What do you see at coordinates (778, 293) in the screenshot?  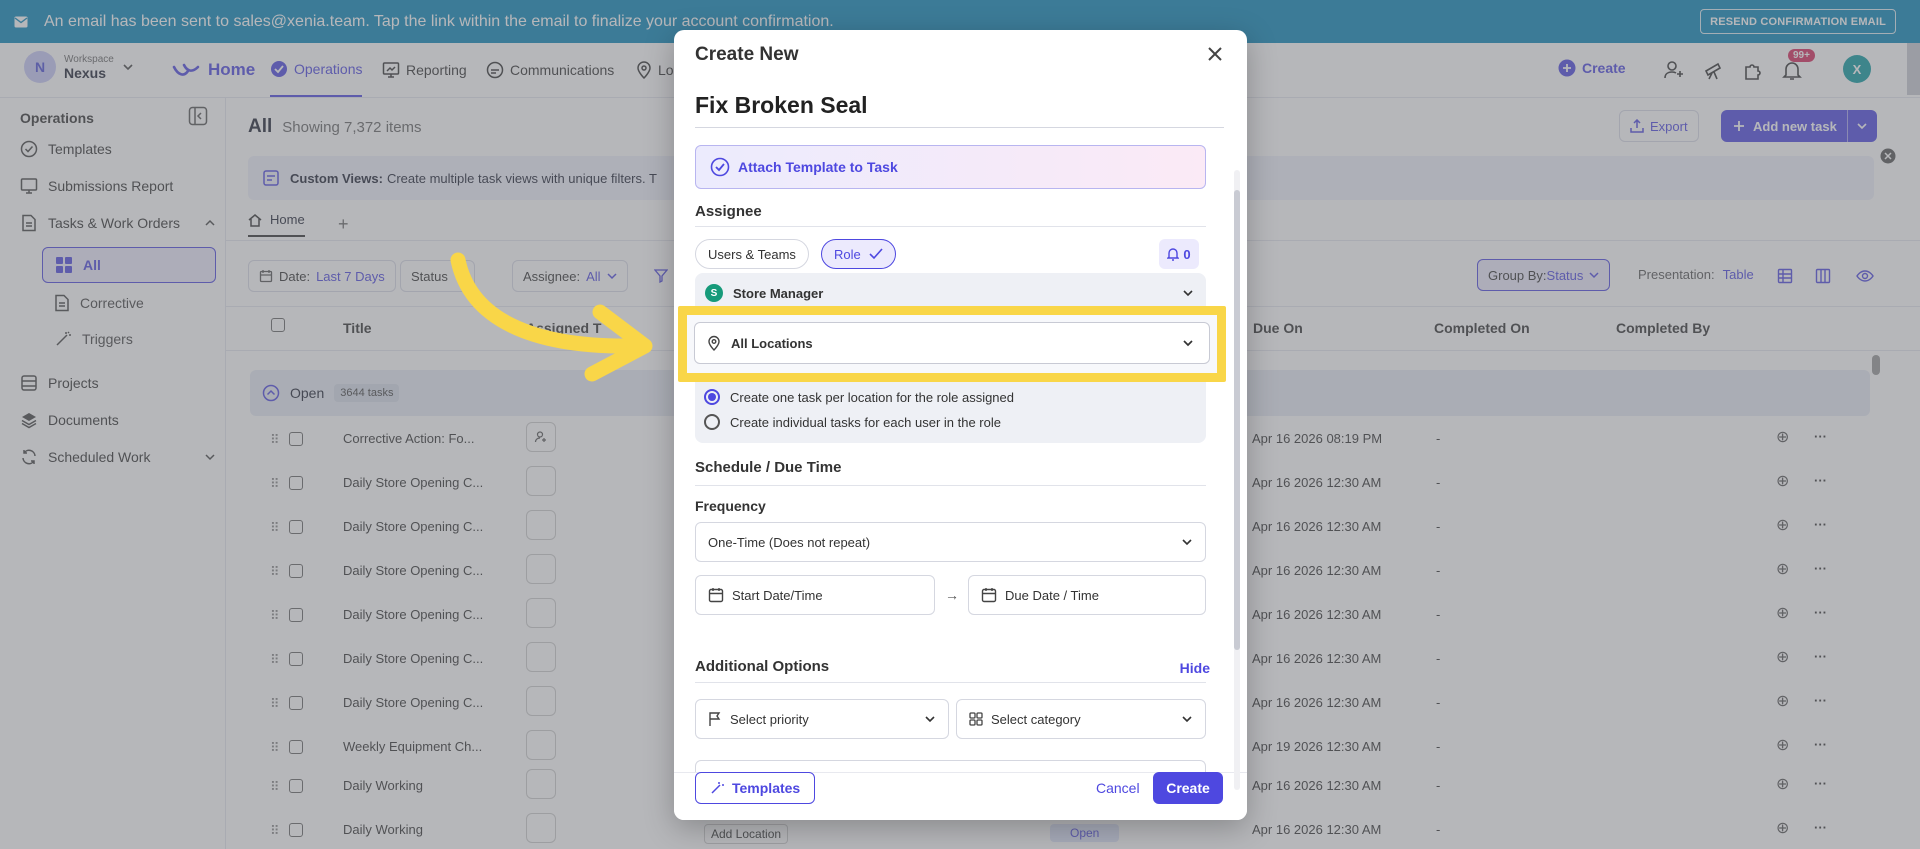 I see `role-value: Store Manager` at bounding box center [778, 293].